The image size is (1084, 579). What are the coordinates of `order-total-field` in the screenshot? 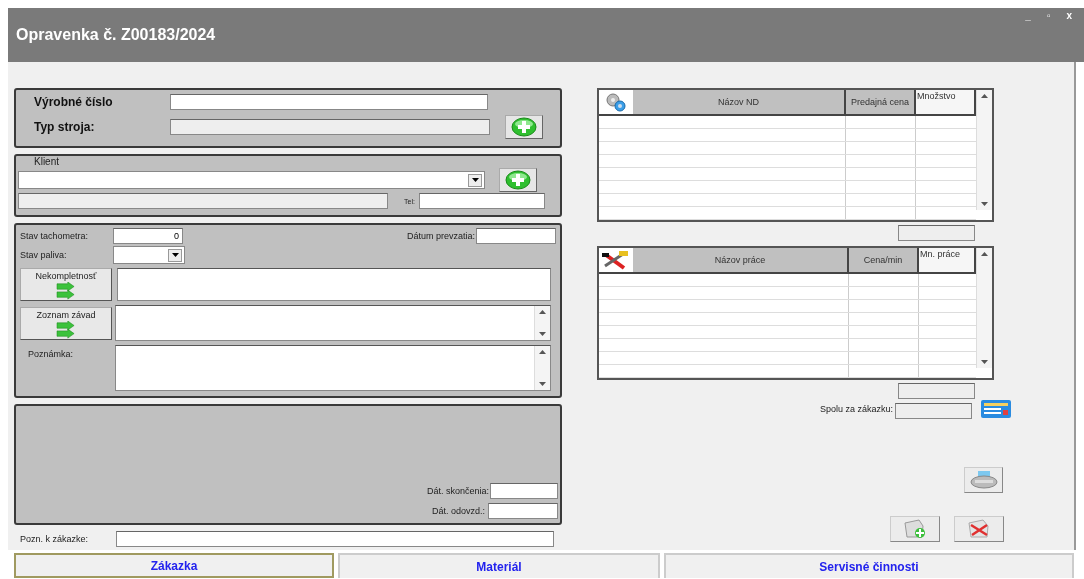 It's located at (933, 410).